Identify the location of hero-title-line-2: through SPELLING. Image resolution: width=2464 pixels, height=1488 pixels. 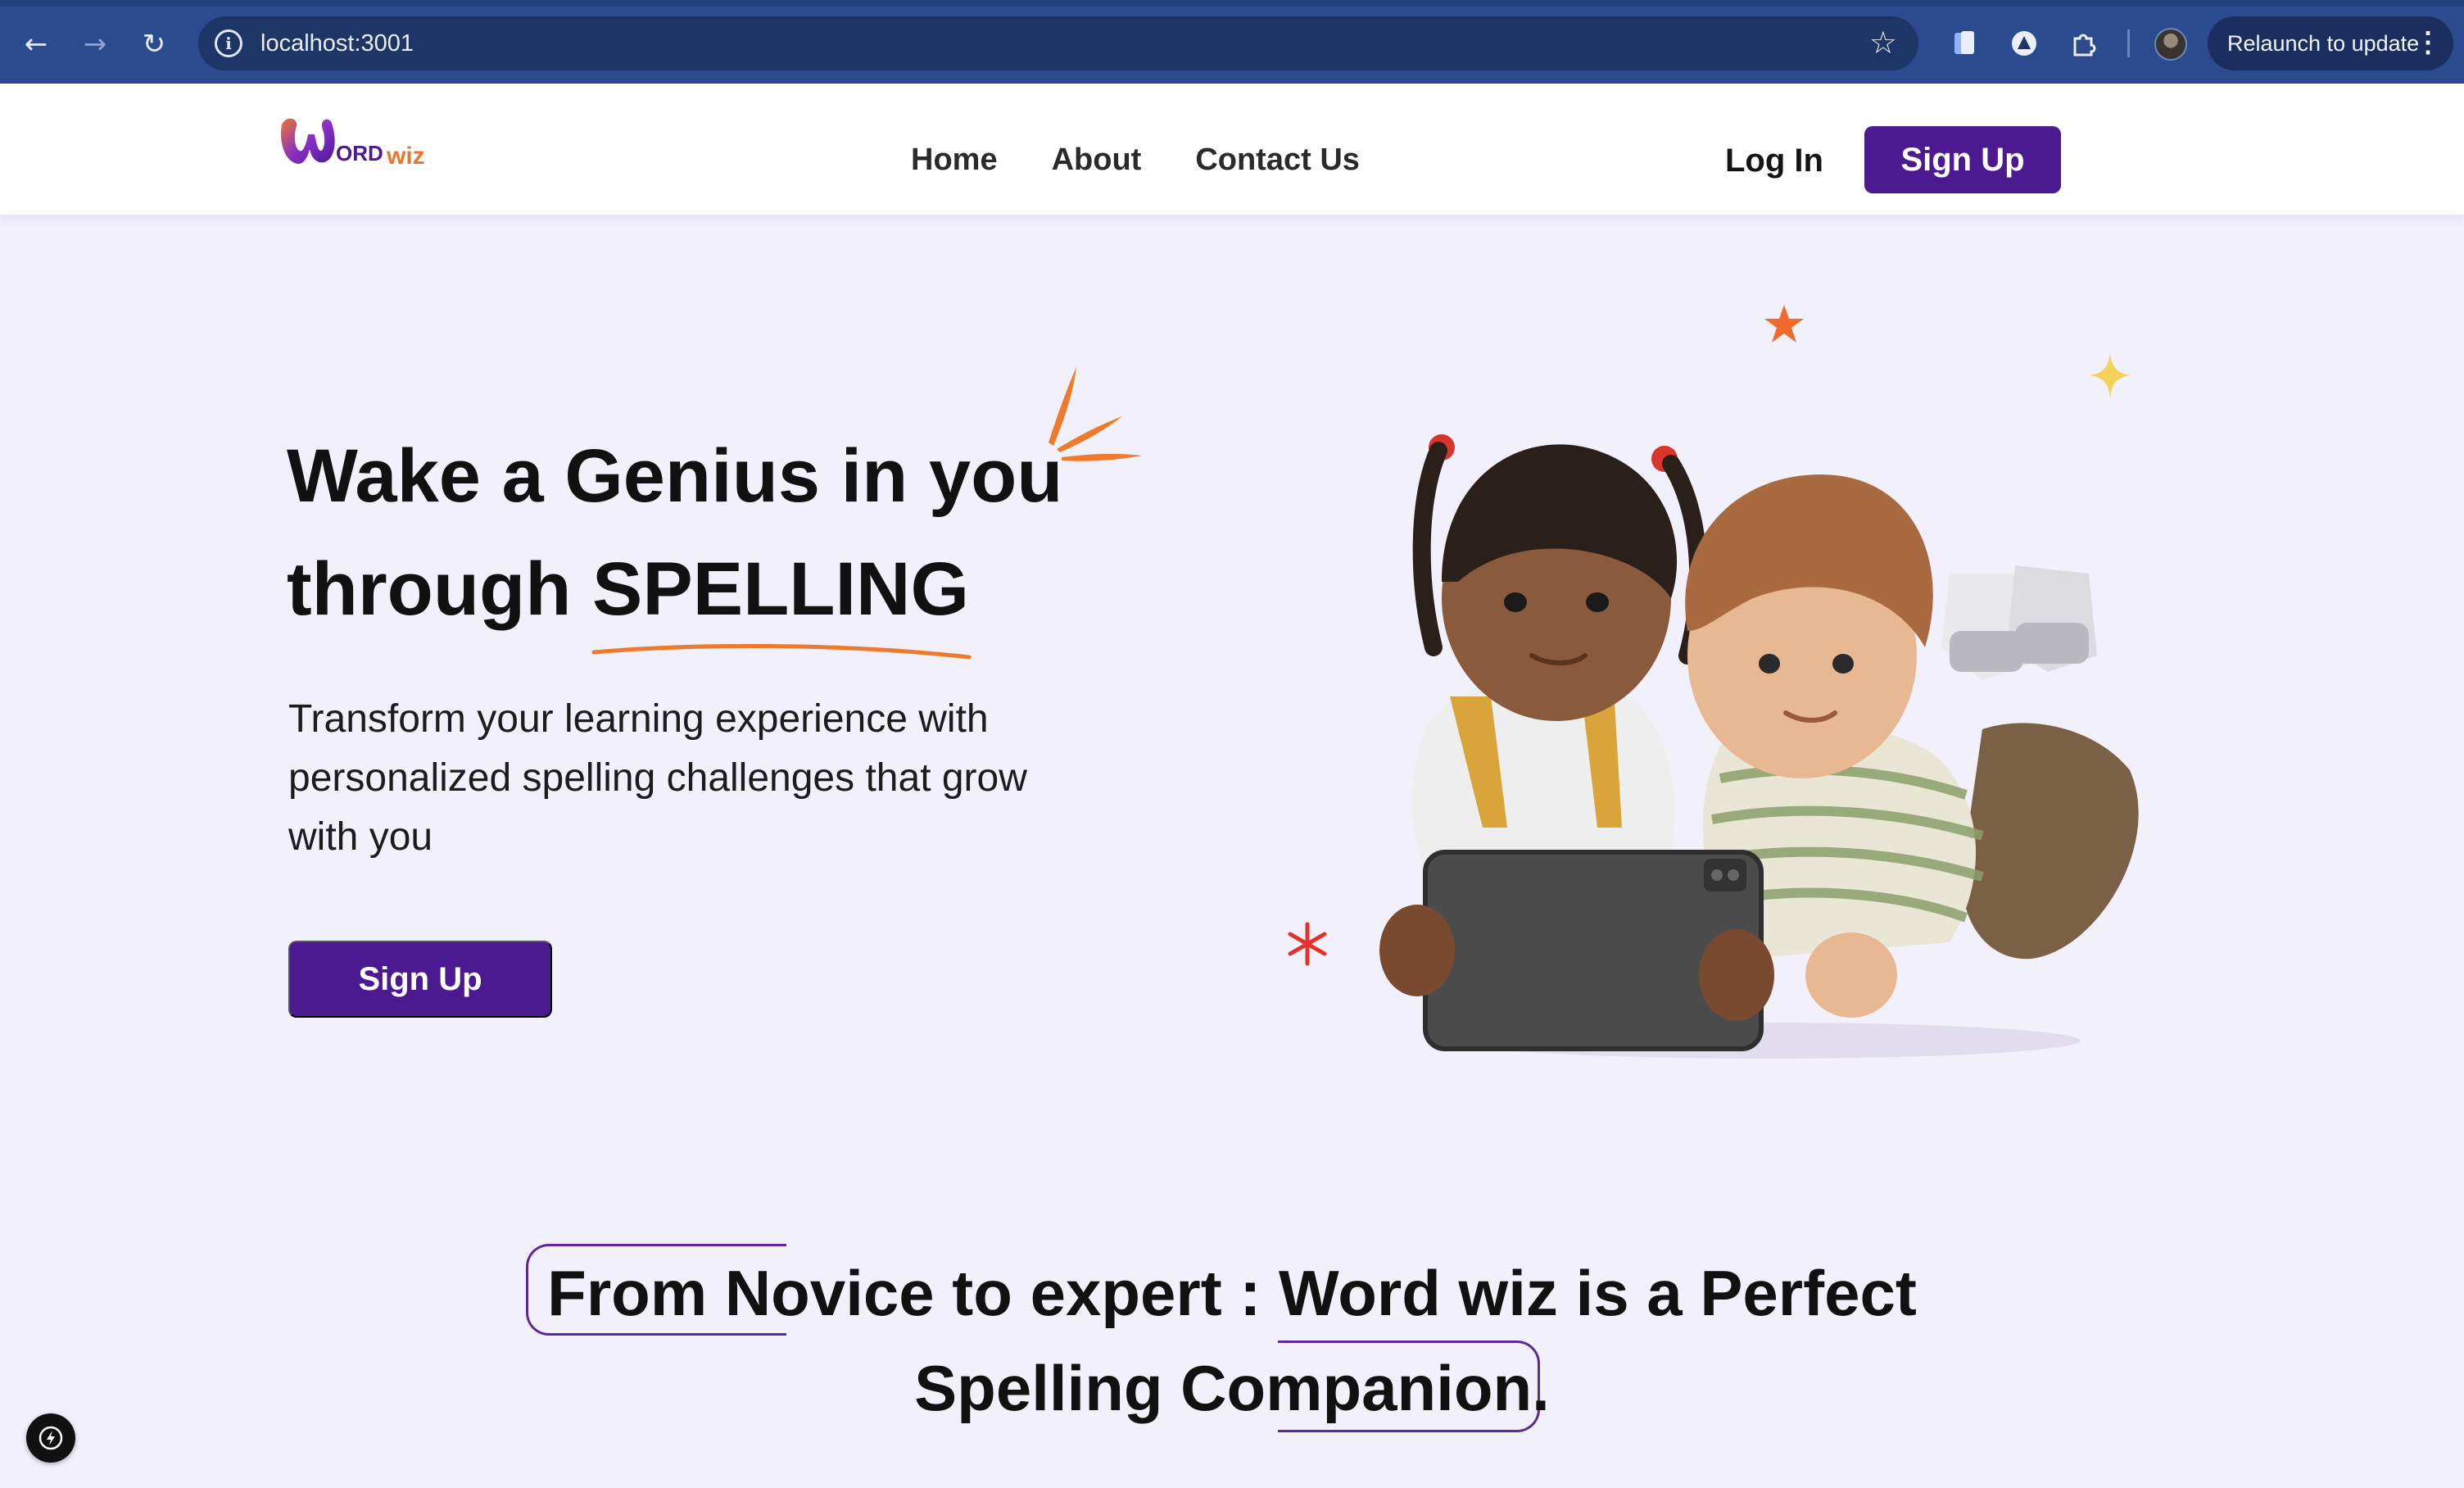
(737, 596).